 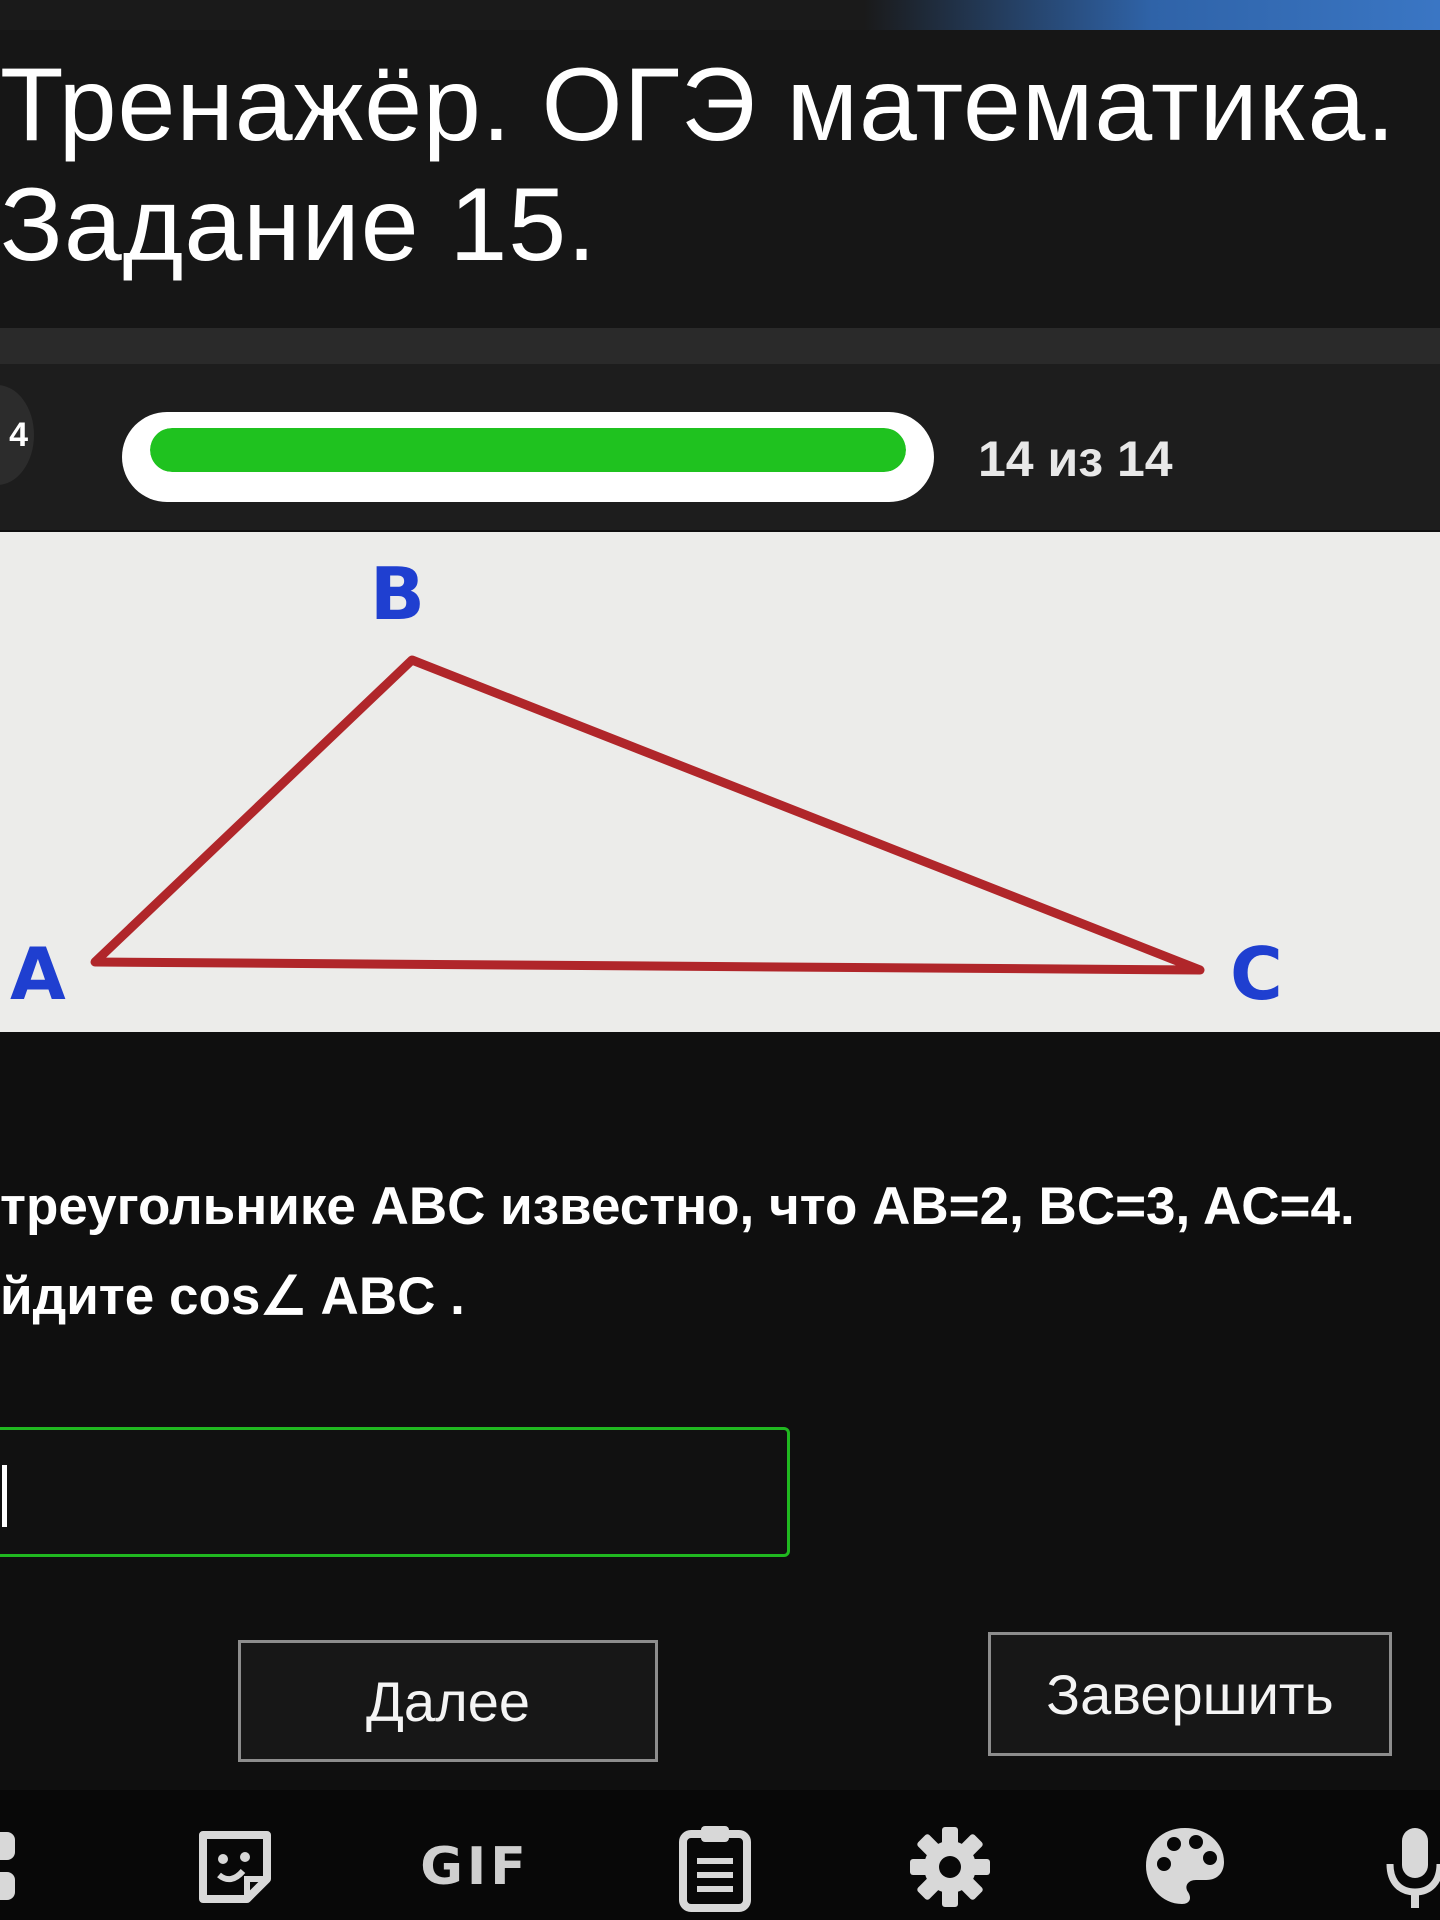 I want to click on gif-label: GIF, so click(x=475, y=1867).